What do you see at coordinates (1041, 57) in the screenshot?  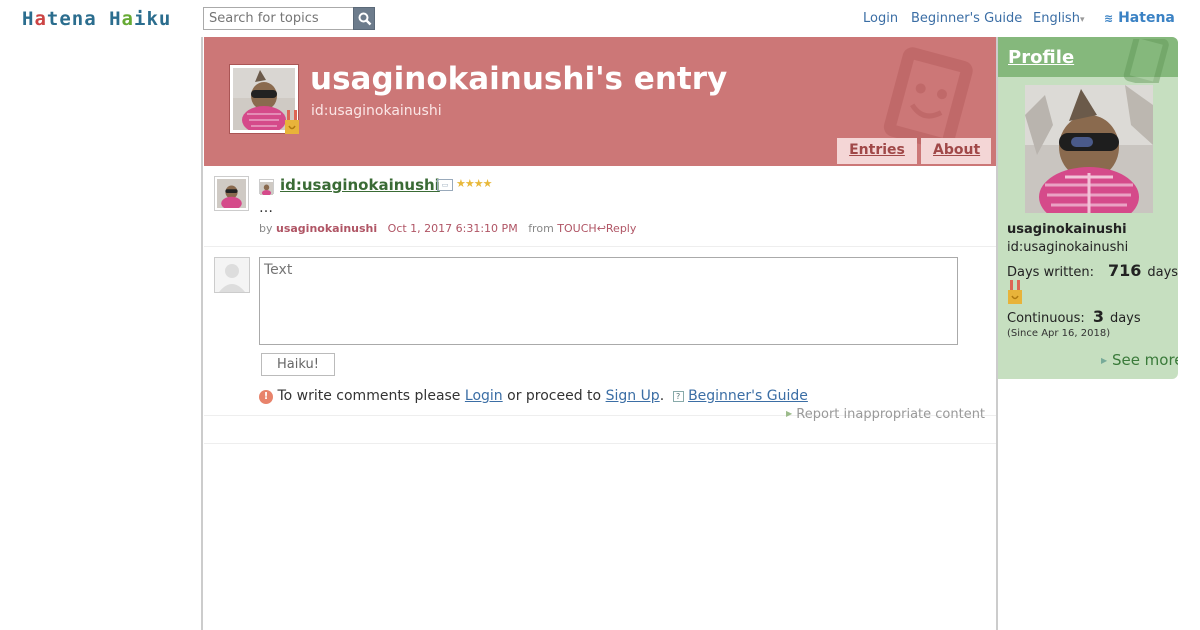 I see `profile-title-link: Profile` at bounding box center [1041, 57].